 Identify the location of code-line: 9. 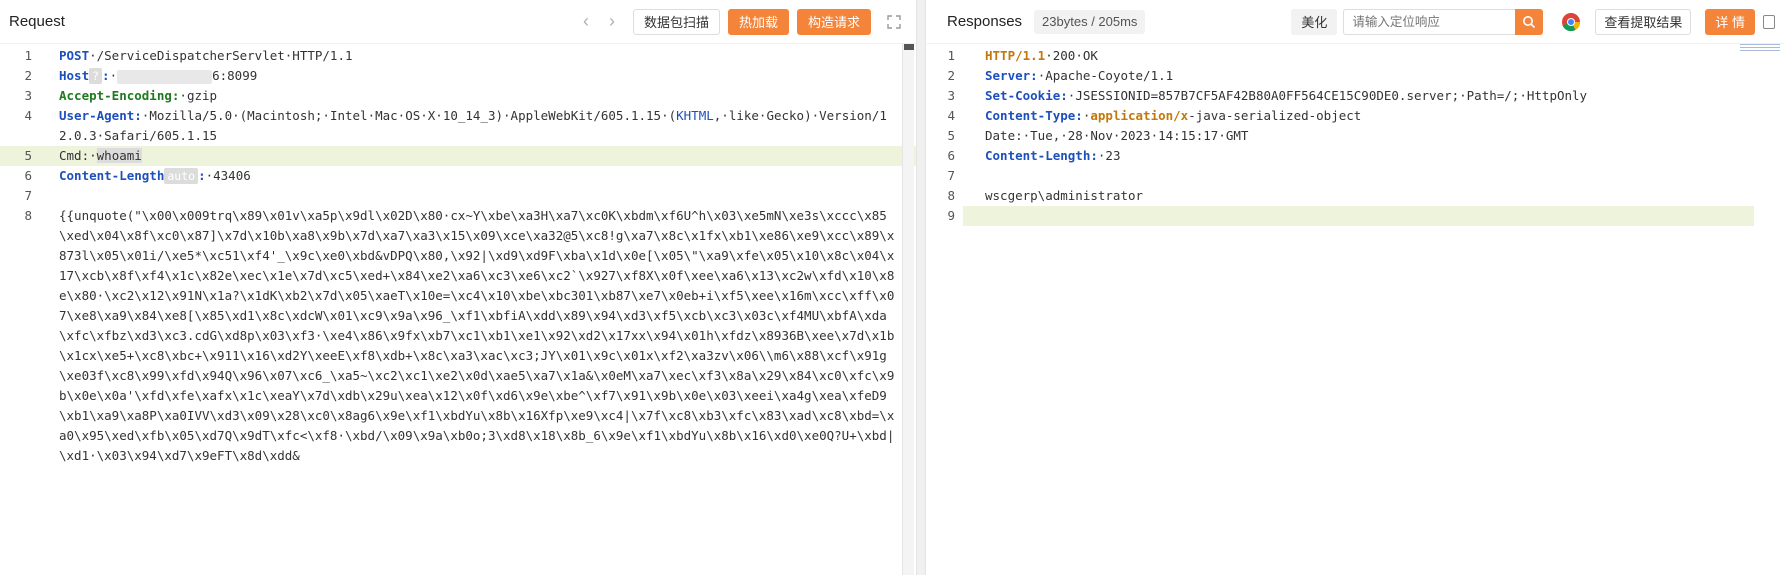
(1355, 216).